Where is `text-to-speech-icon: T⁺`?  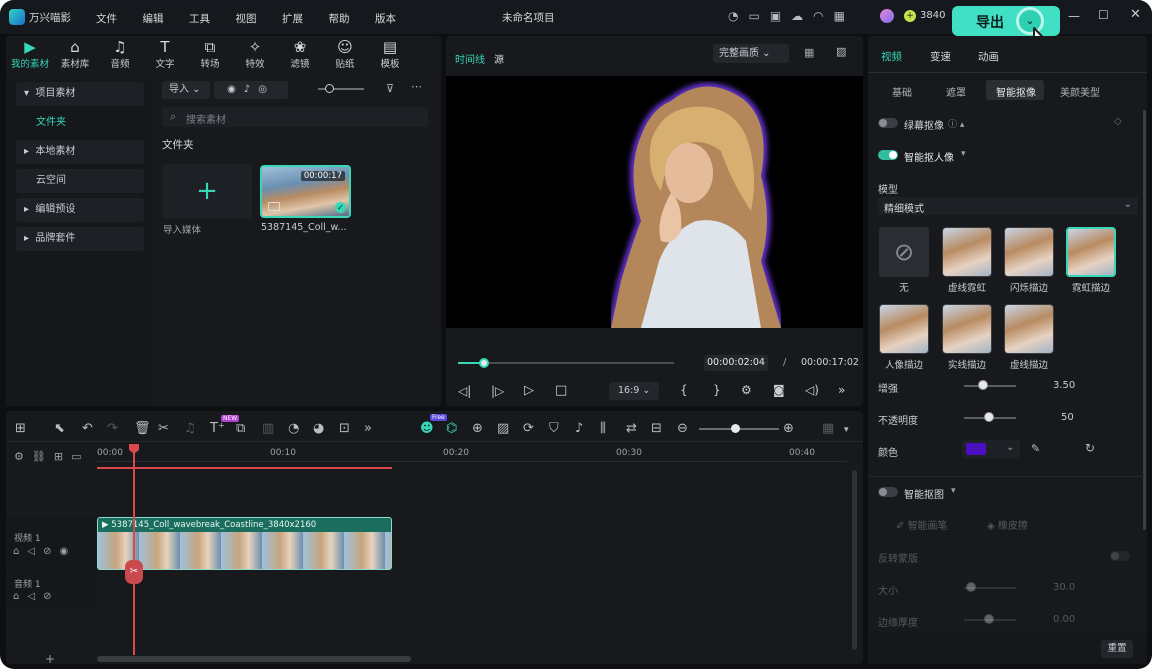
text-to-speech-icon: T⁺ is located at coordinates (217, 428).